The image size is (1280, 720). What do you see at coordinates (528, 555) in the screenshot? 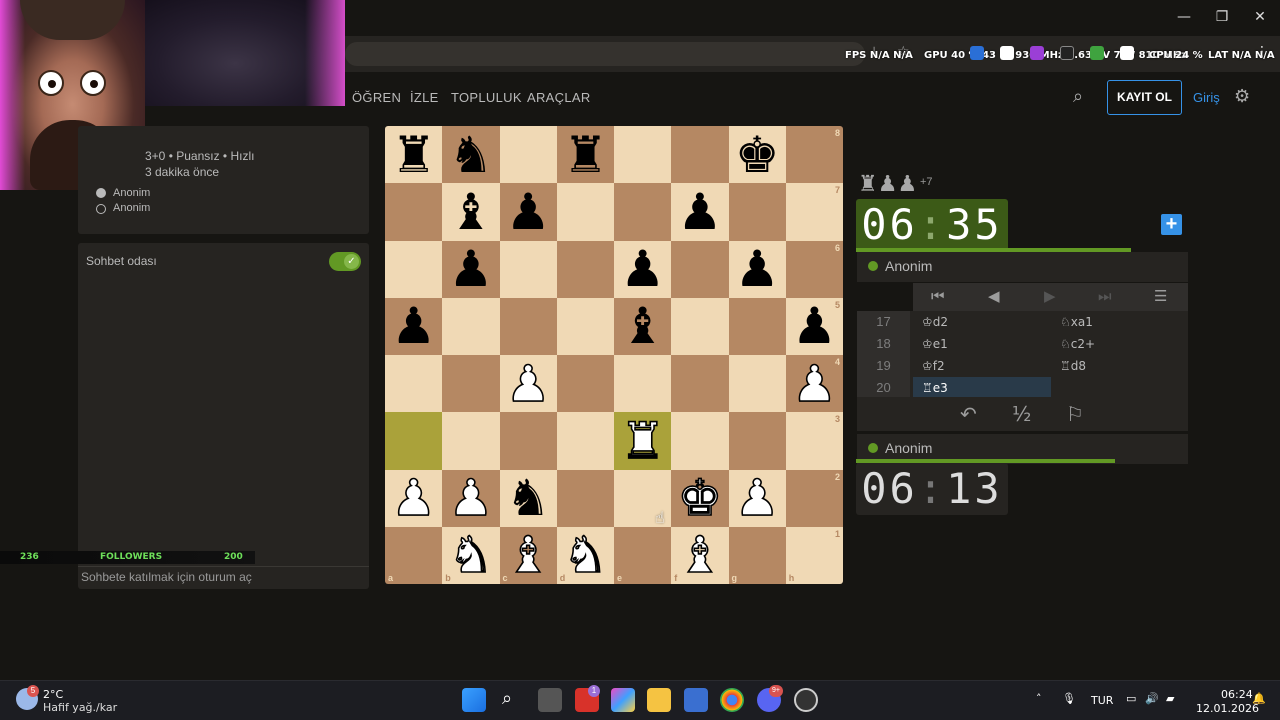
I see `square-c1: c ♝` at bounding box center [528, 555].